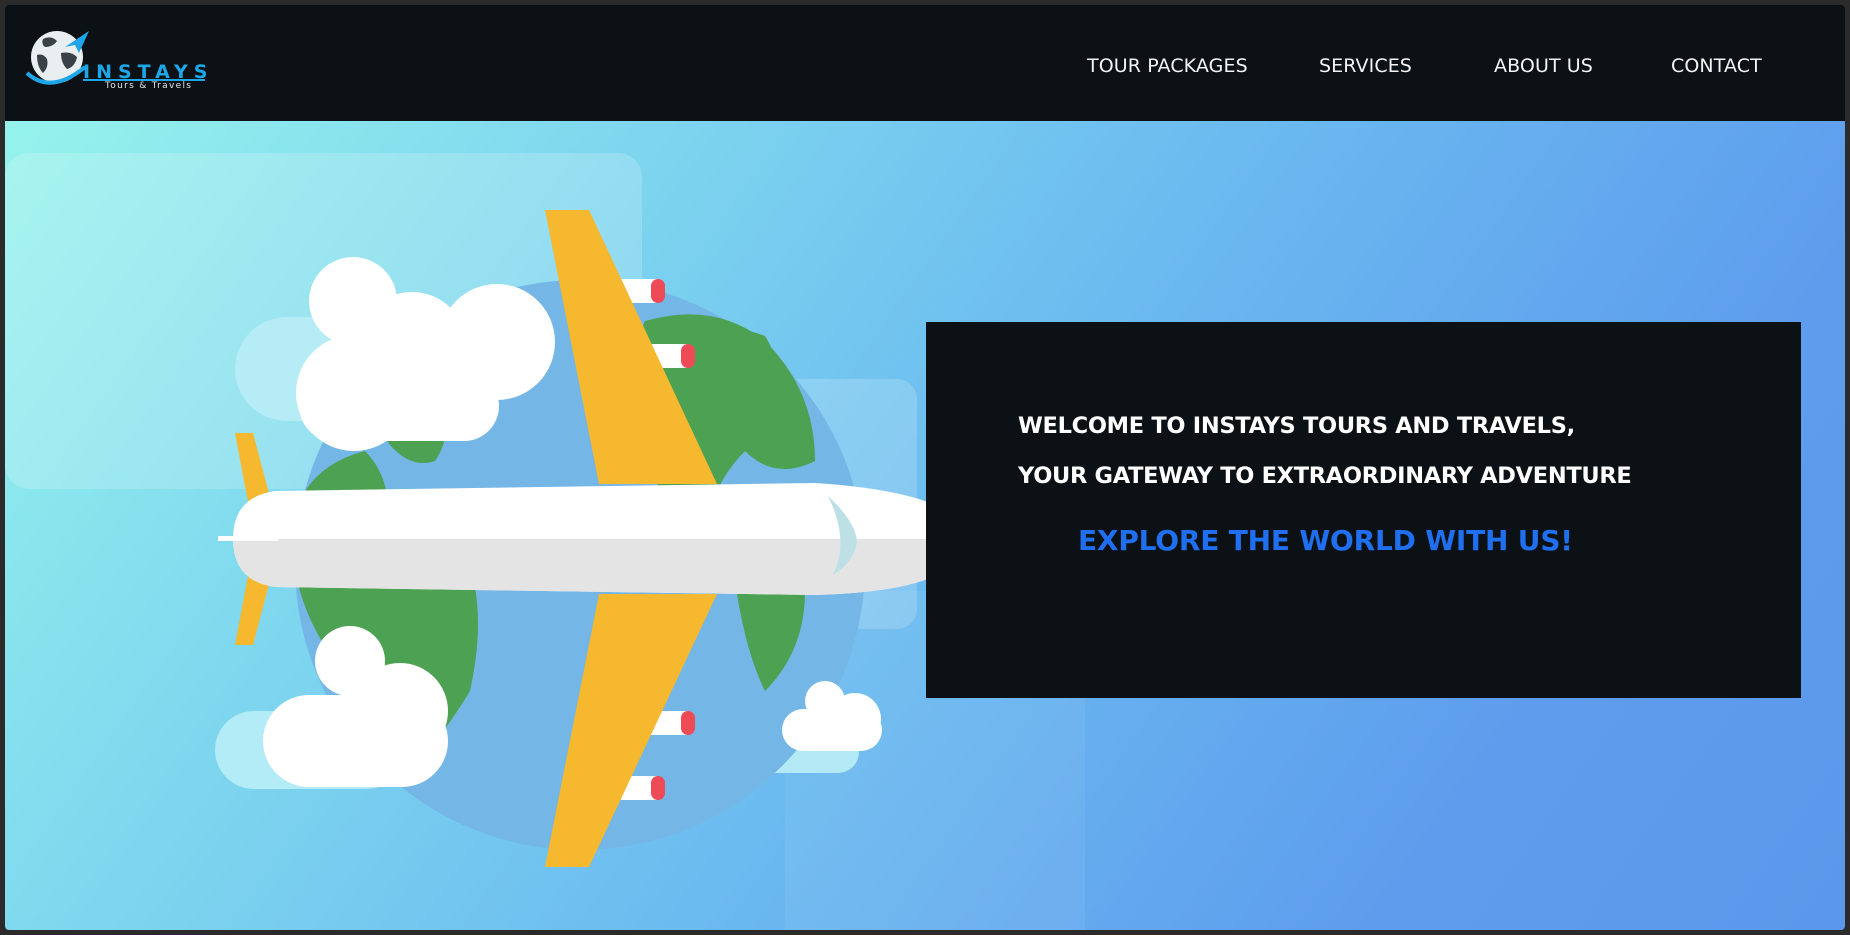 This screenshot has width=1850, height=935. Describe the element at coordinates (1296, 426) in the screenshot. I see `welcome-heading-line1: WELCOME TO INSTAYS TOURS AND TRAVELS,` at that location.